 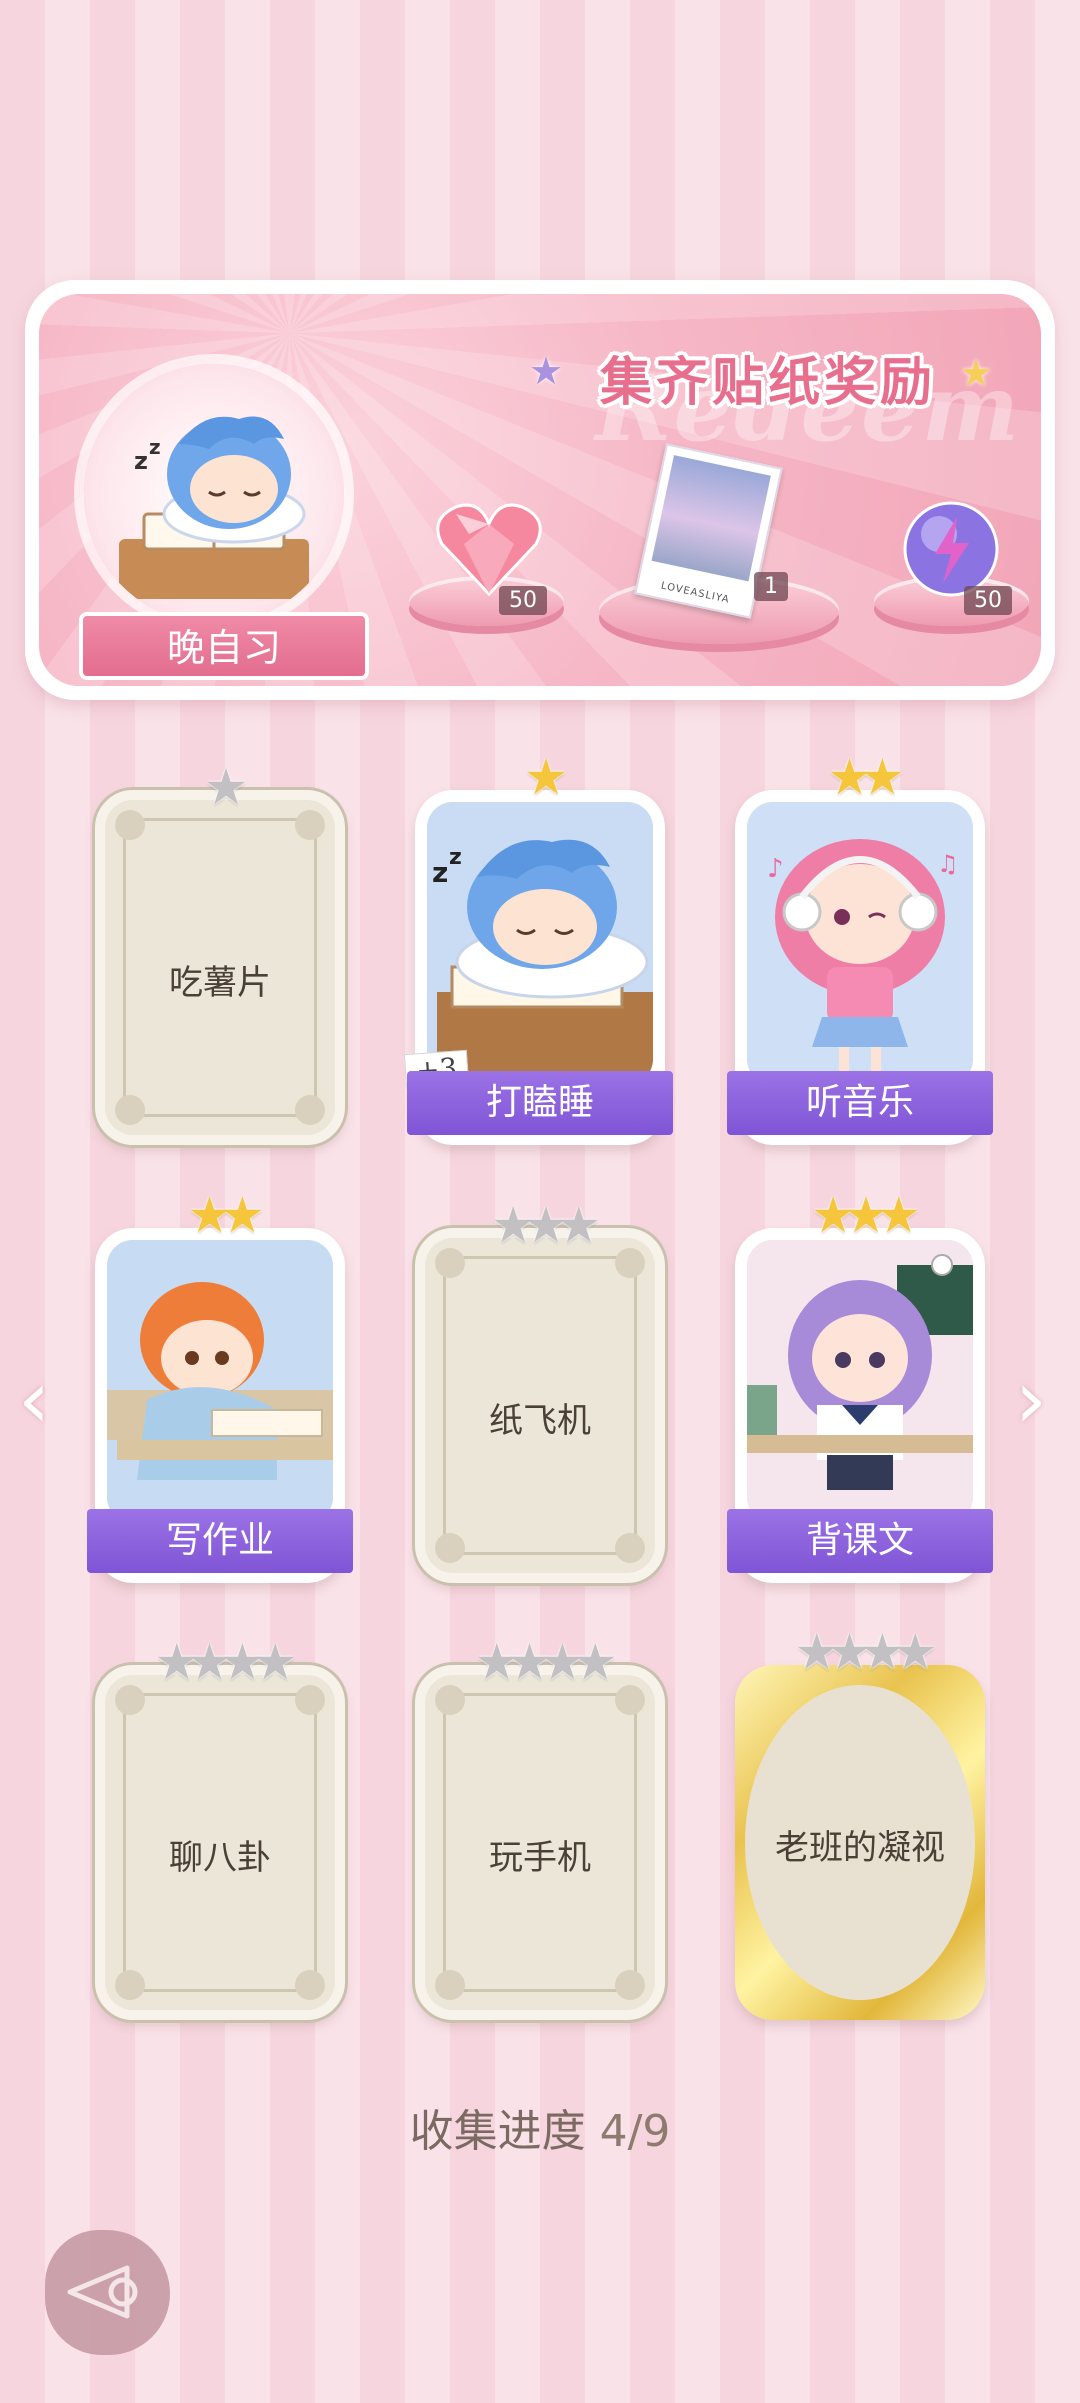 I want to click on reward-count: 1, so click(x=771, y=586).